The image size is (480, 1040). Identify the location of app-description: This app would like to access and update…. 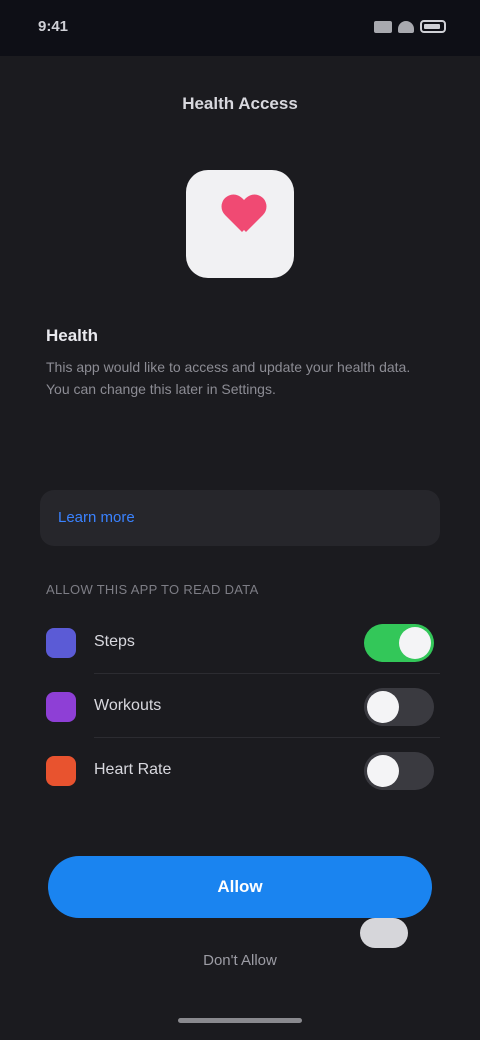
(228, 378).